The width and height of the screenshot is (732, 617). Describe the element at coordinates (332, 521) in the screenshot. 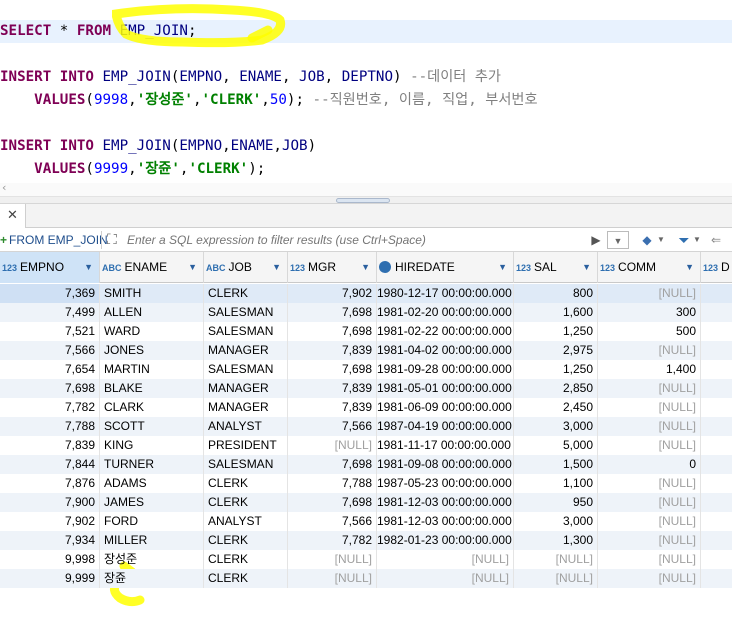

I see `cell-mgr: 7,566` at that location.